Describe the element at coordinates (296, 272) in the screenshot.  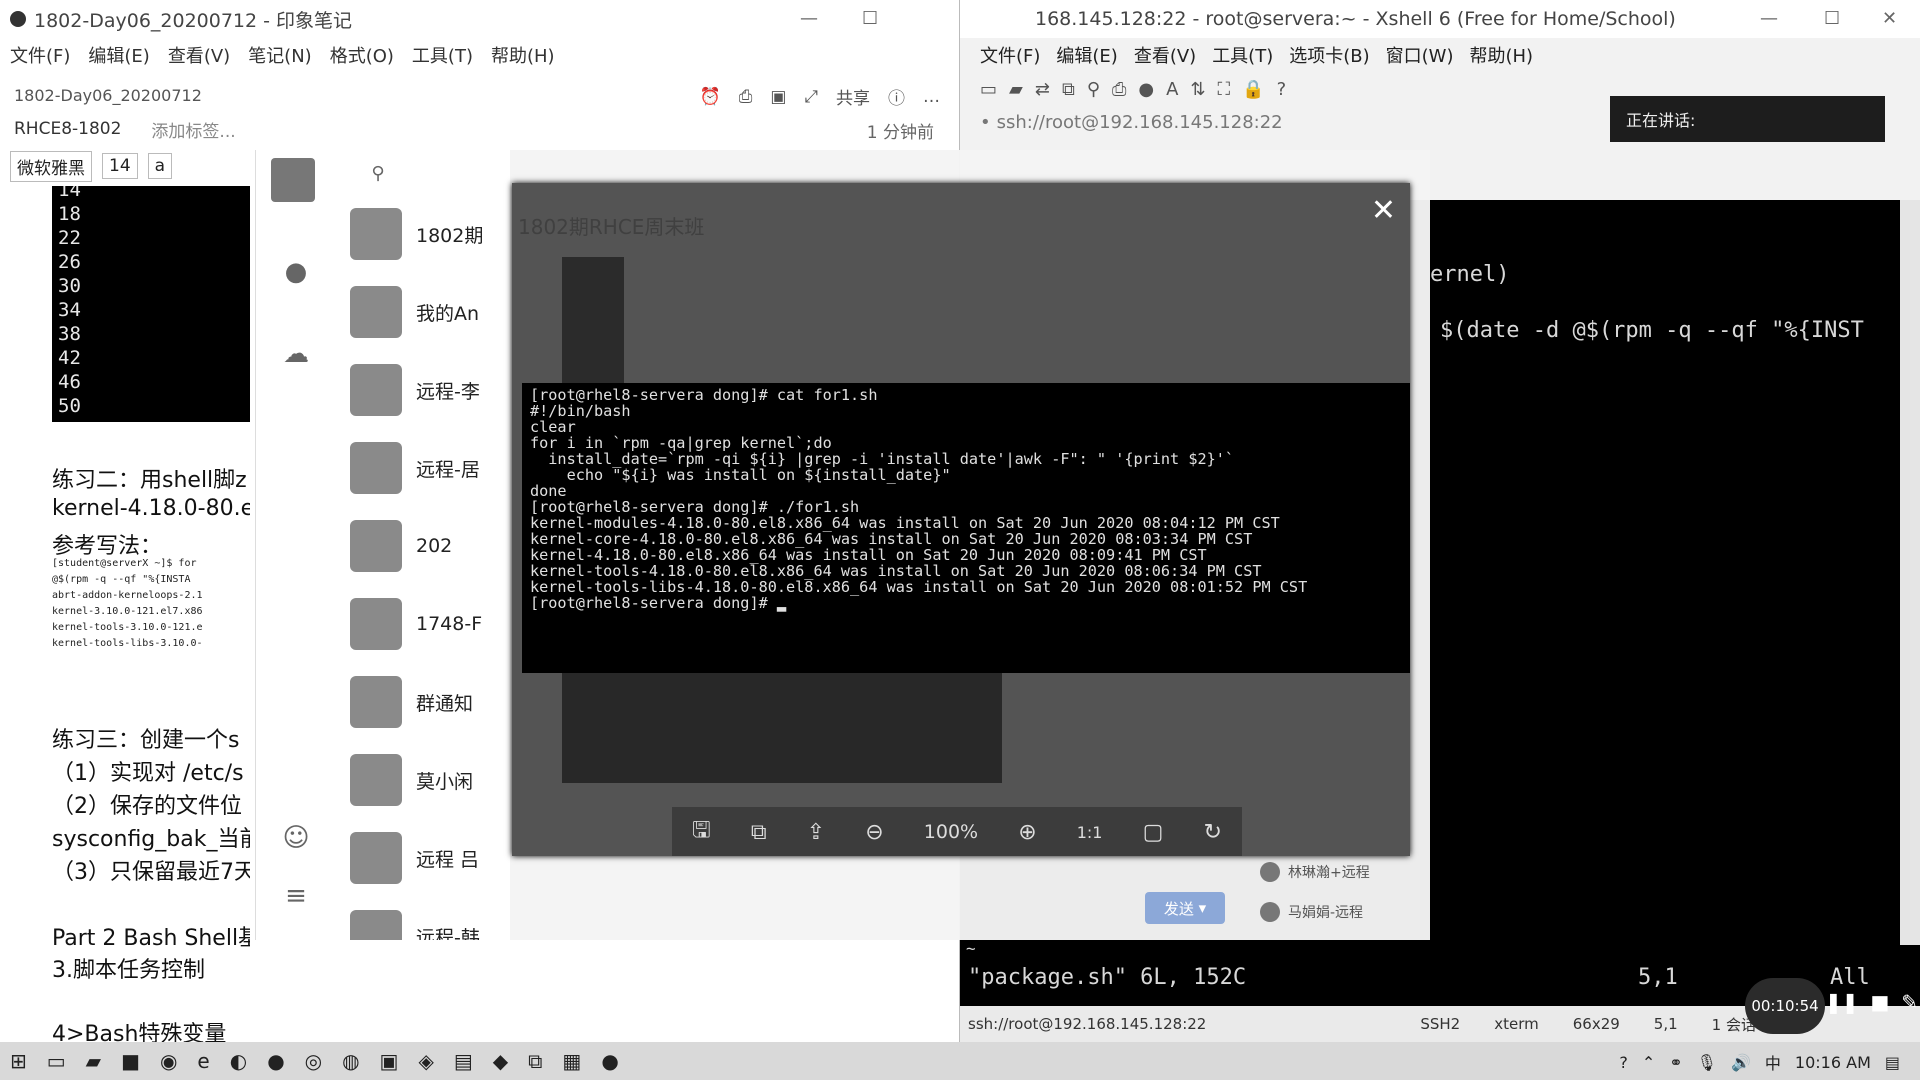
I see `chat-icon: ●` at that location.